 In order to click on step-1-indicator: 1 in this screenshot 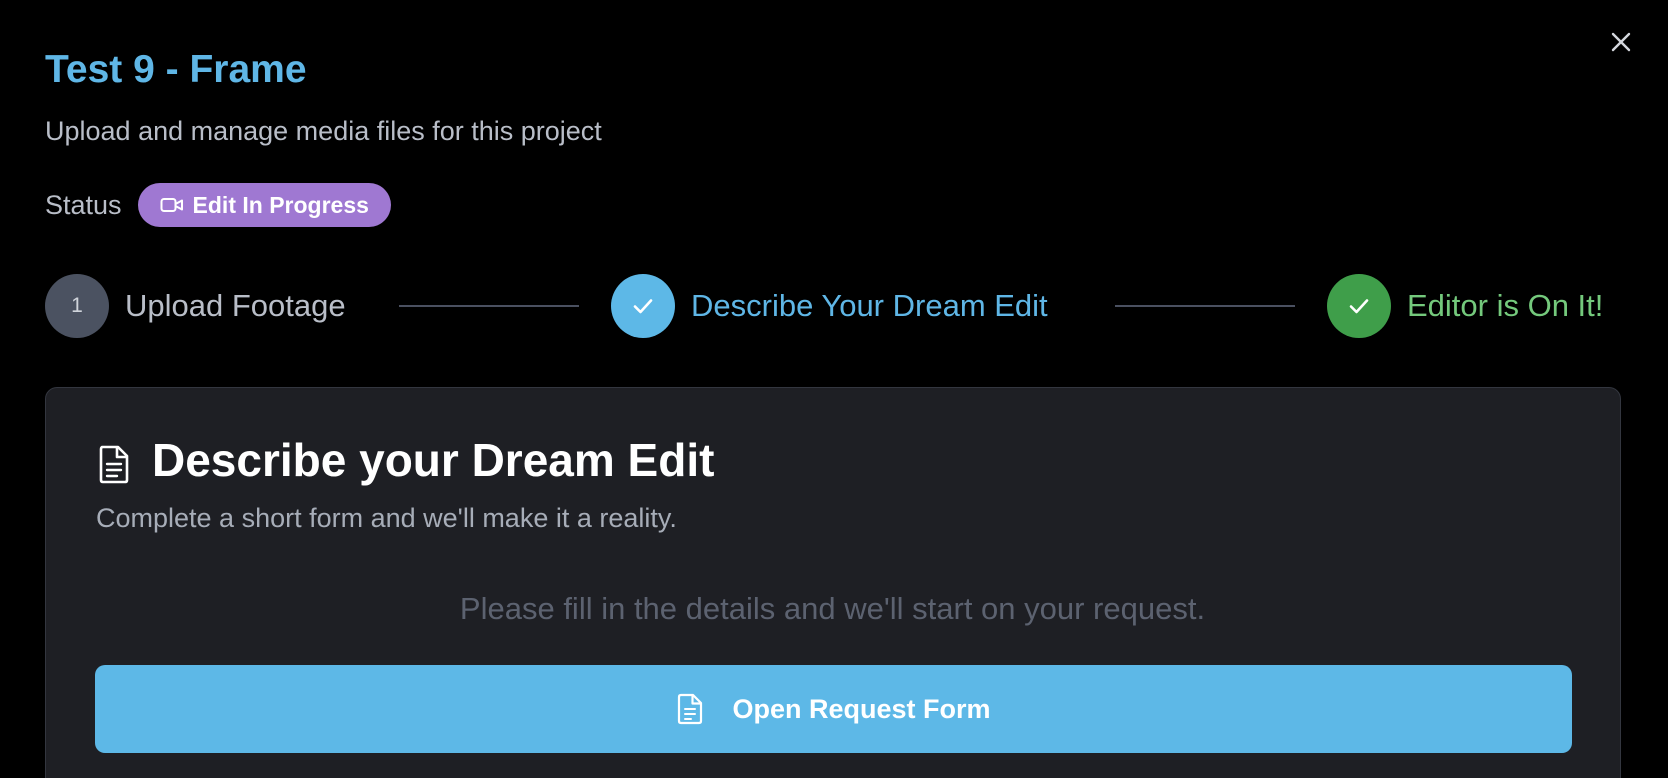, I will do `click(77, 306)`.